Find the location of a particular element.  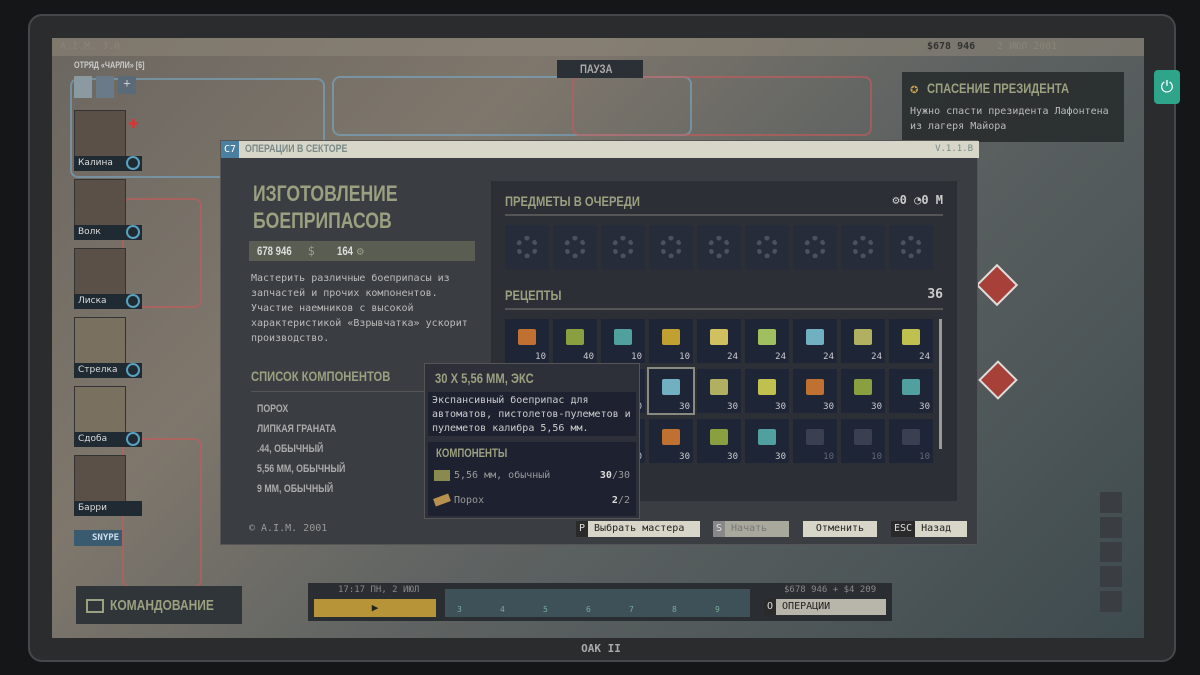

operations-button: O ОПЕРАЦИИ is located at coordinates (825, 607).